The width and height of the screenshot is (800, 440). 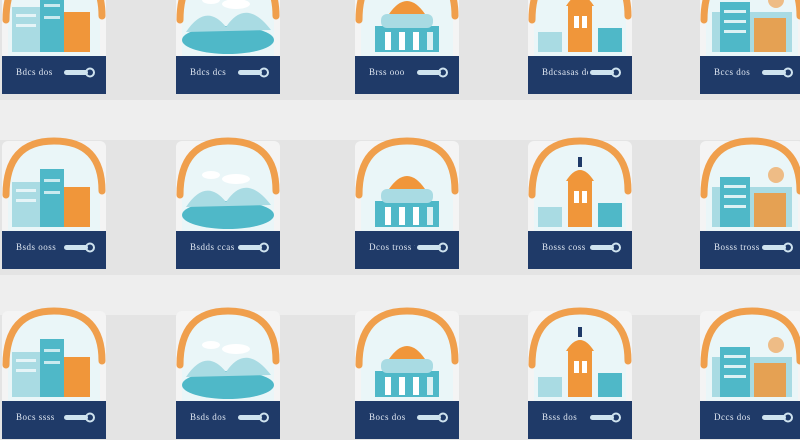 I want to click on travel-tile: Bocs ssss, so click(x=54, y=372).